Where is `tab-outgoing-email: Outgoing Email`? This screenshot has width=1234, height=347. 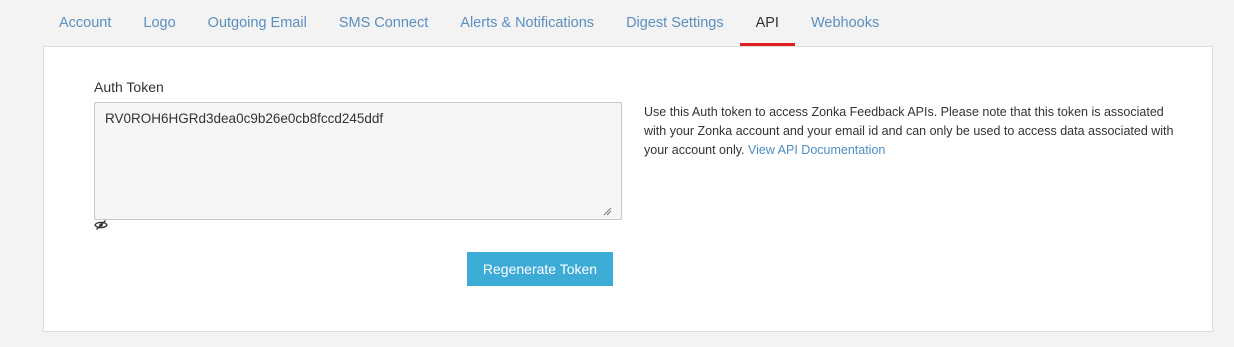 tab-outgoing-email: Outgoing Email is located at coordinates (257, 23).